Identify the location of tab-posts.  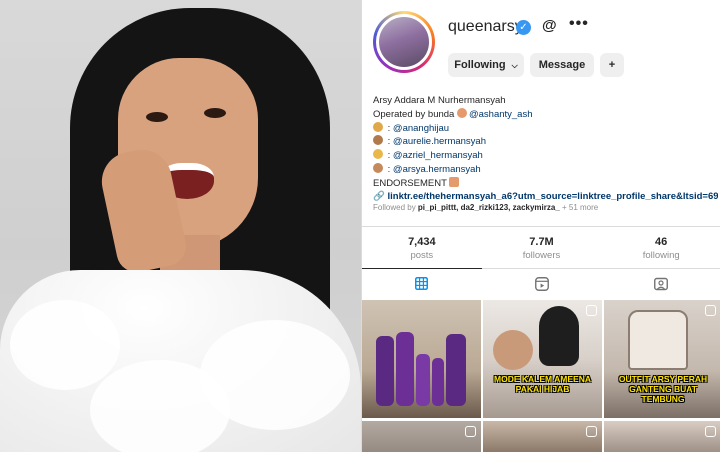
(422, 283).